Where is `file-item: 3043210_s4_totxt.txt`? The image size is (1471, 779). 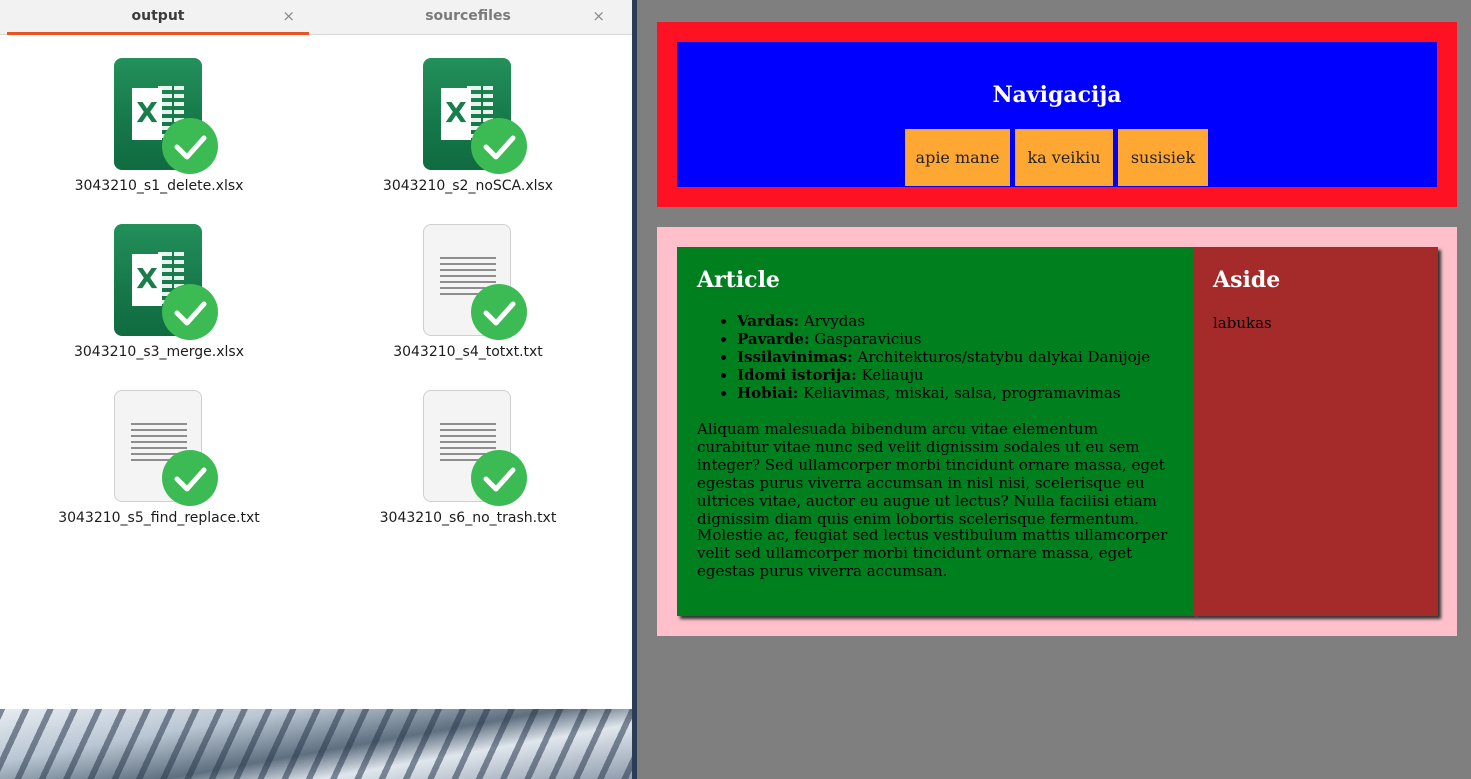 file-item: 3043210_s4_totxt.txt is located at coordinates (468, 299).